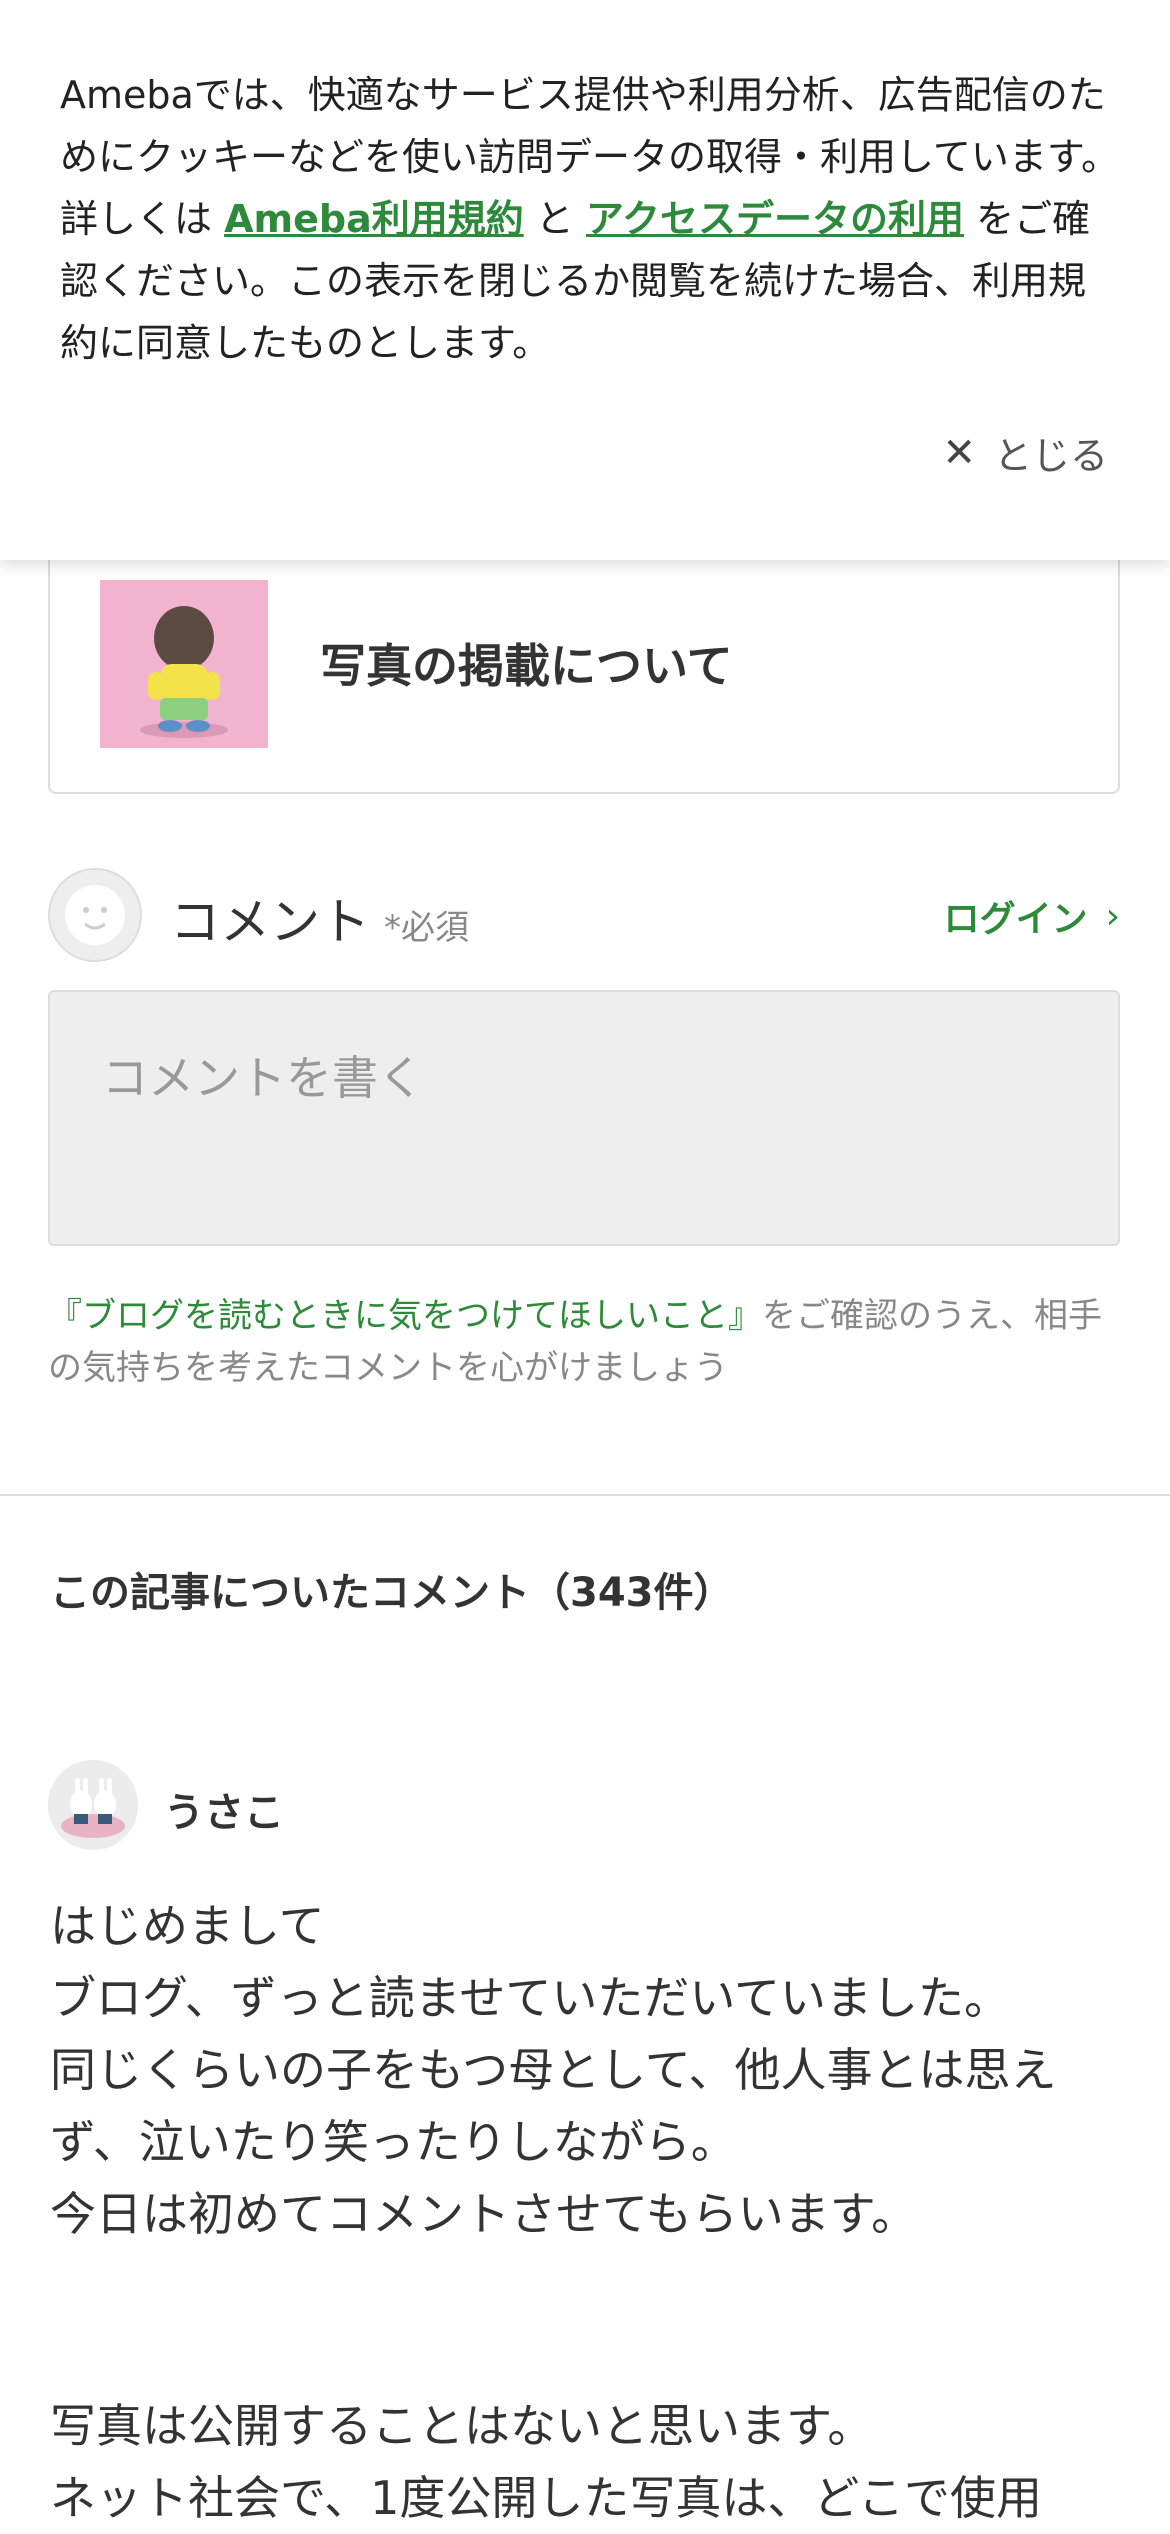 The height and width of the screenshot is (2534, 1170). I want to click on chevron-right-icon: ›, so click(1112, 916).